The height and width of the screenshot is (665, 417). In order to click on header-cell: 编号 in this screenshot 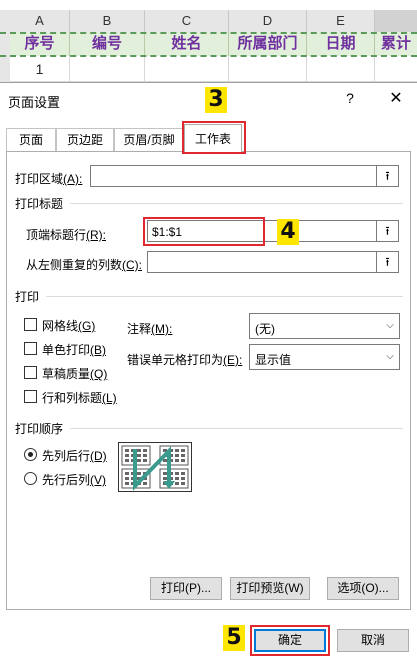, I will do `click(107, 44)`.